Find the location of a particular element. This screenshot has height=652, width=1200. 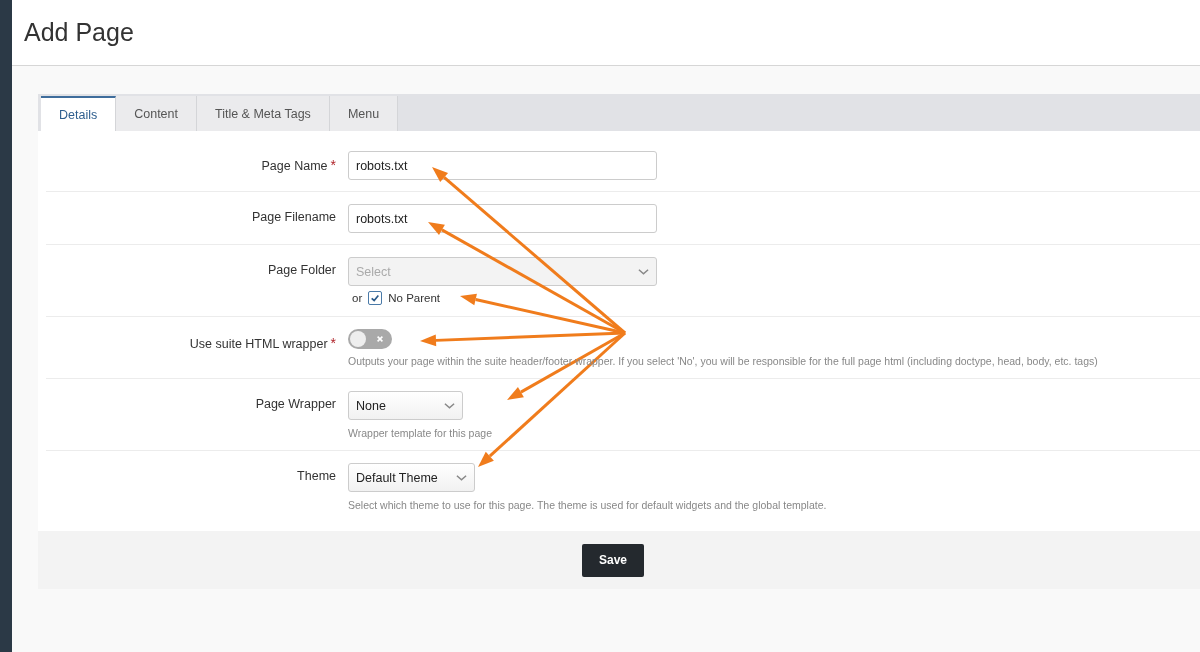

field-label: Theme is located at coordinates (316, 476).